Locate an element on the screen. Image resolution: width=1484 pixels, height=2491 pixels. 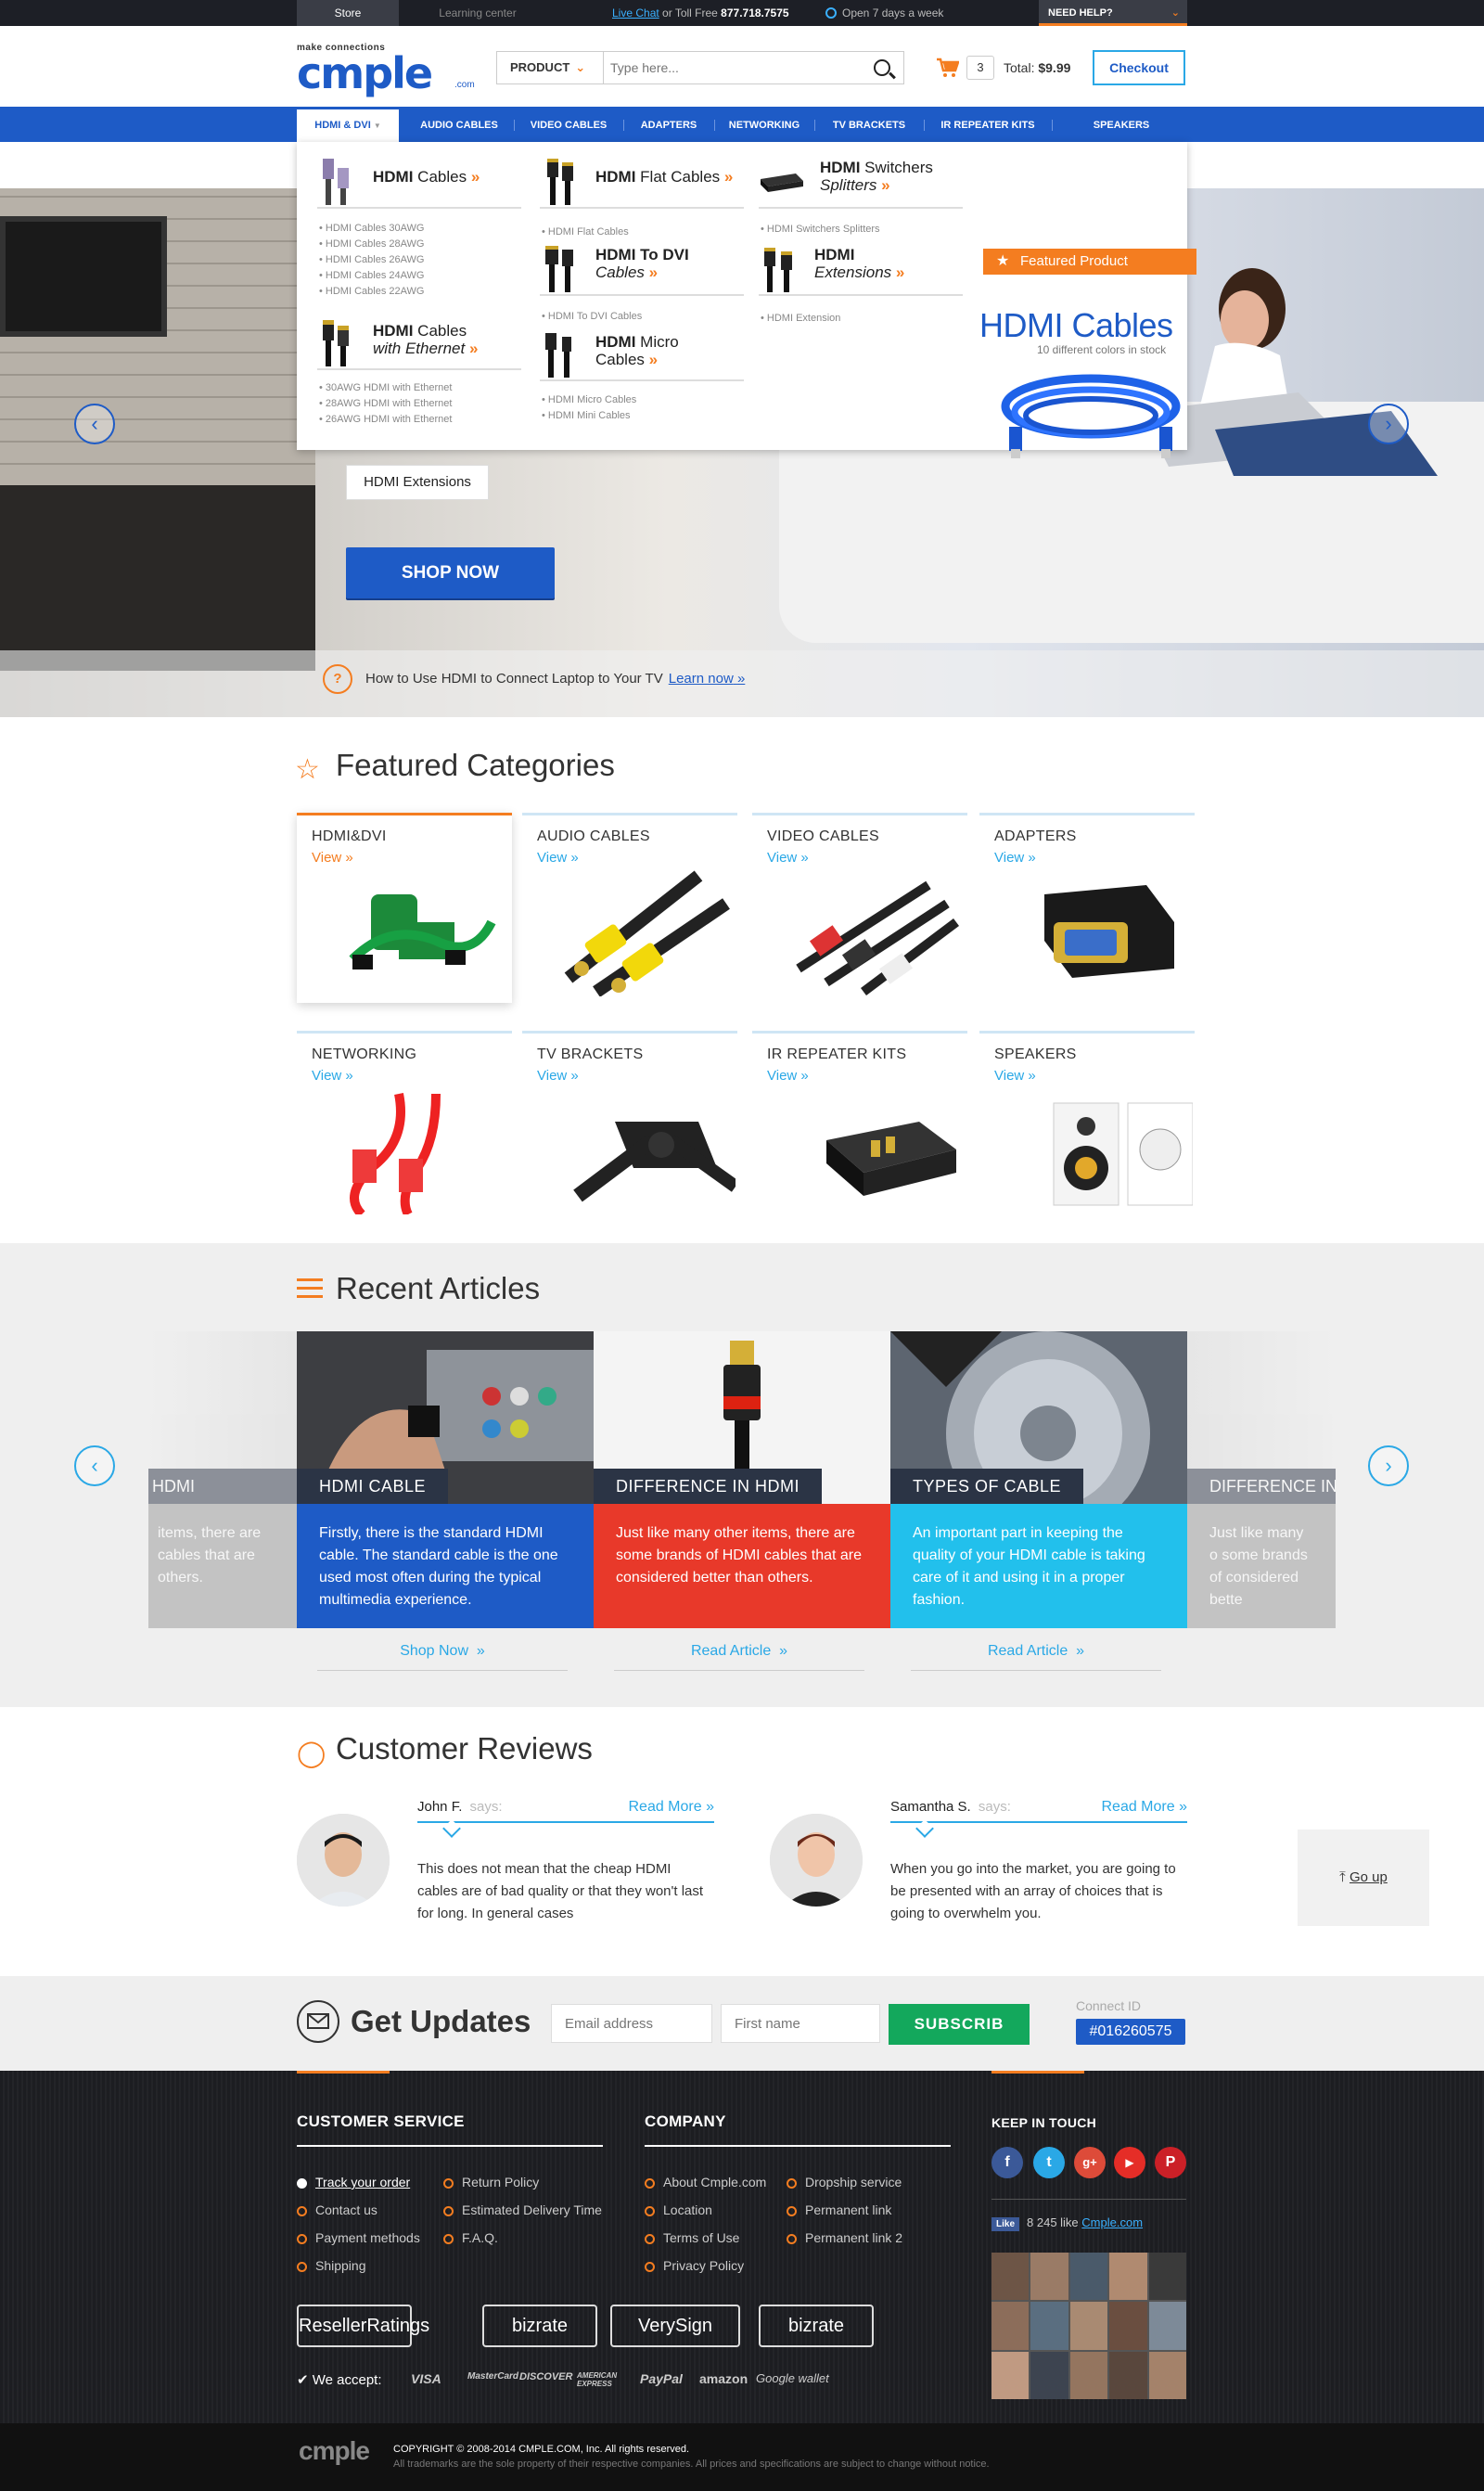
mm-link: • HDMI Mini Cables is located at coordinates (589, 416).